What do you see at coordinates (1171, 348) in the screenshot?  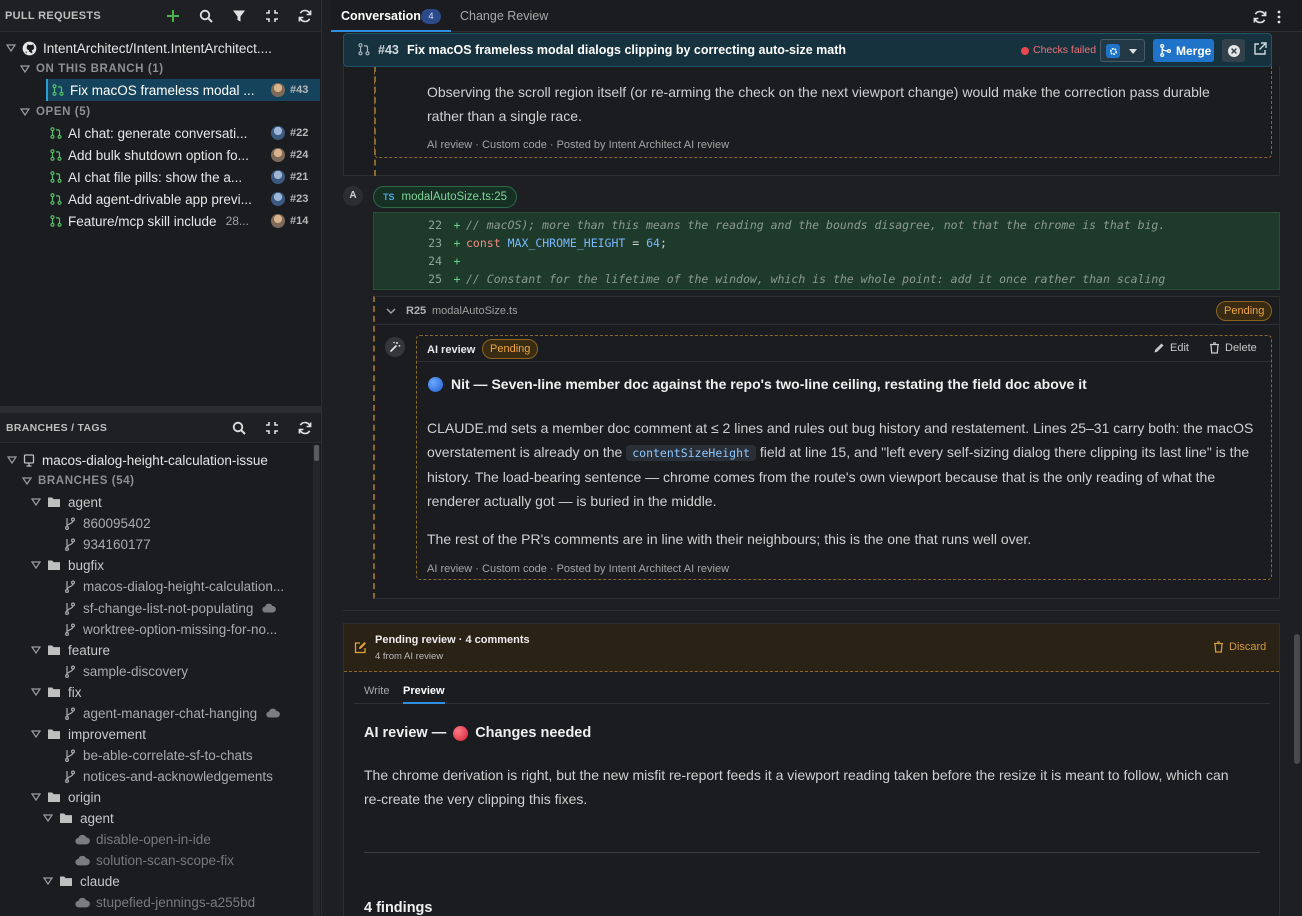 I see `edit-button: Edit` at bounding box center [1171, 348].